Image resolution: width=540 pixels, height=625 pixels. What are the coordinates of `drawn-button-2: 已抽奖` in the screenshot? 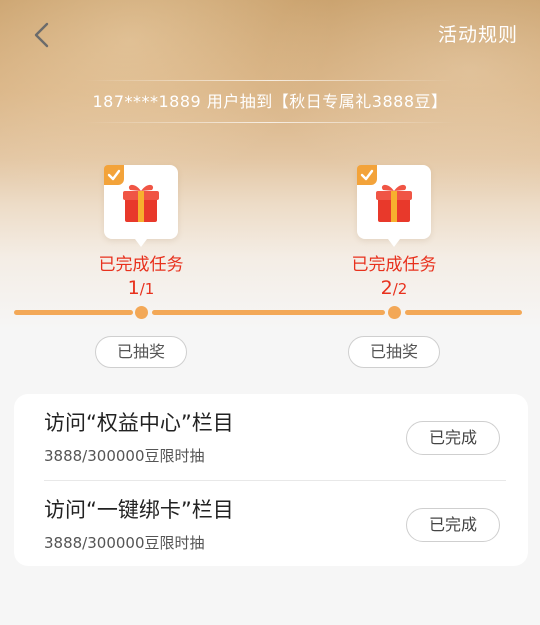 It's located at (394, 352).